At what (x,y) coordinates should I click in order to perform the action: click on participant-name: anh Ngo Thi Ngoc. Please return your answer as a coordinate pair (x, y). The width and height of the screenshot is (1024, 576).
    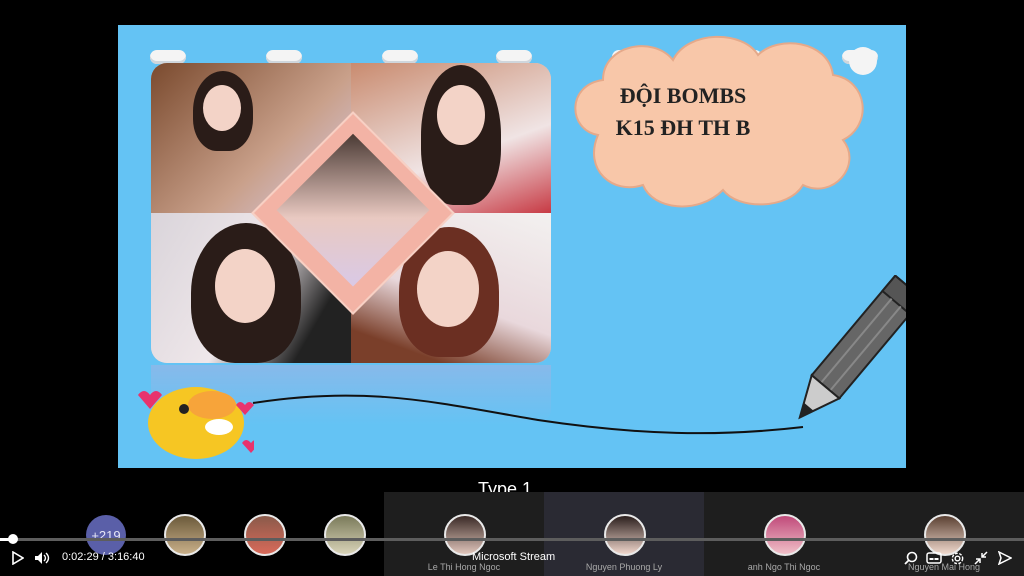
    Looking at the image, I should click on (784, 567).